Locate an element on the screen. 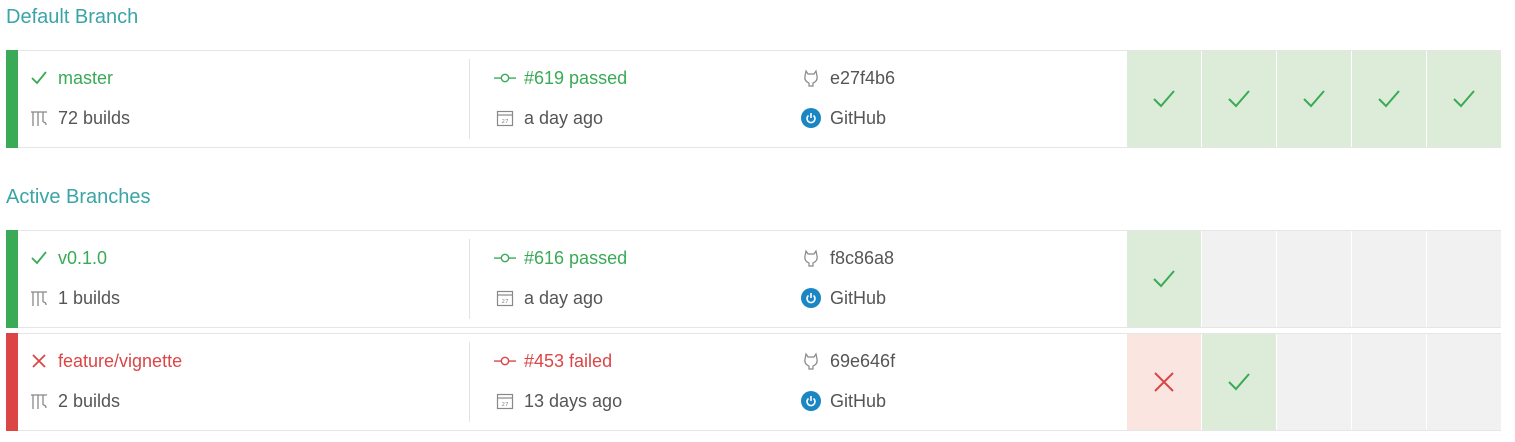 Image resolution: width=1515 pixels, height=442 pixels. commit-cell: f8c86a8 is located at coordinates (847, 258).